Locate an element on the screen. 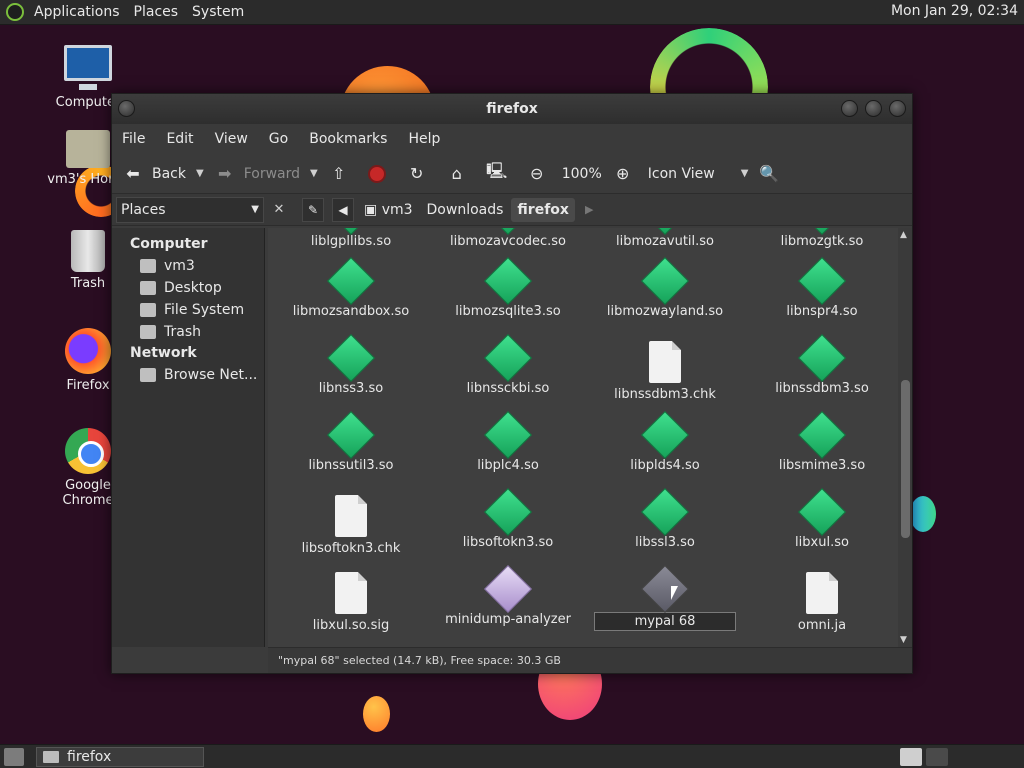  forward-button: ➡ Forward ▼ is located at coordinates (266, 173).